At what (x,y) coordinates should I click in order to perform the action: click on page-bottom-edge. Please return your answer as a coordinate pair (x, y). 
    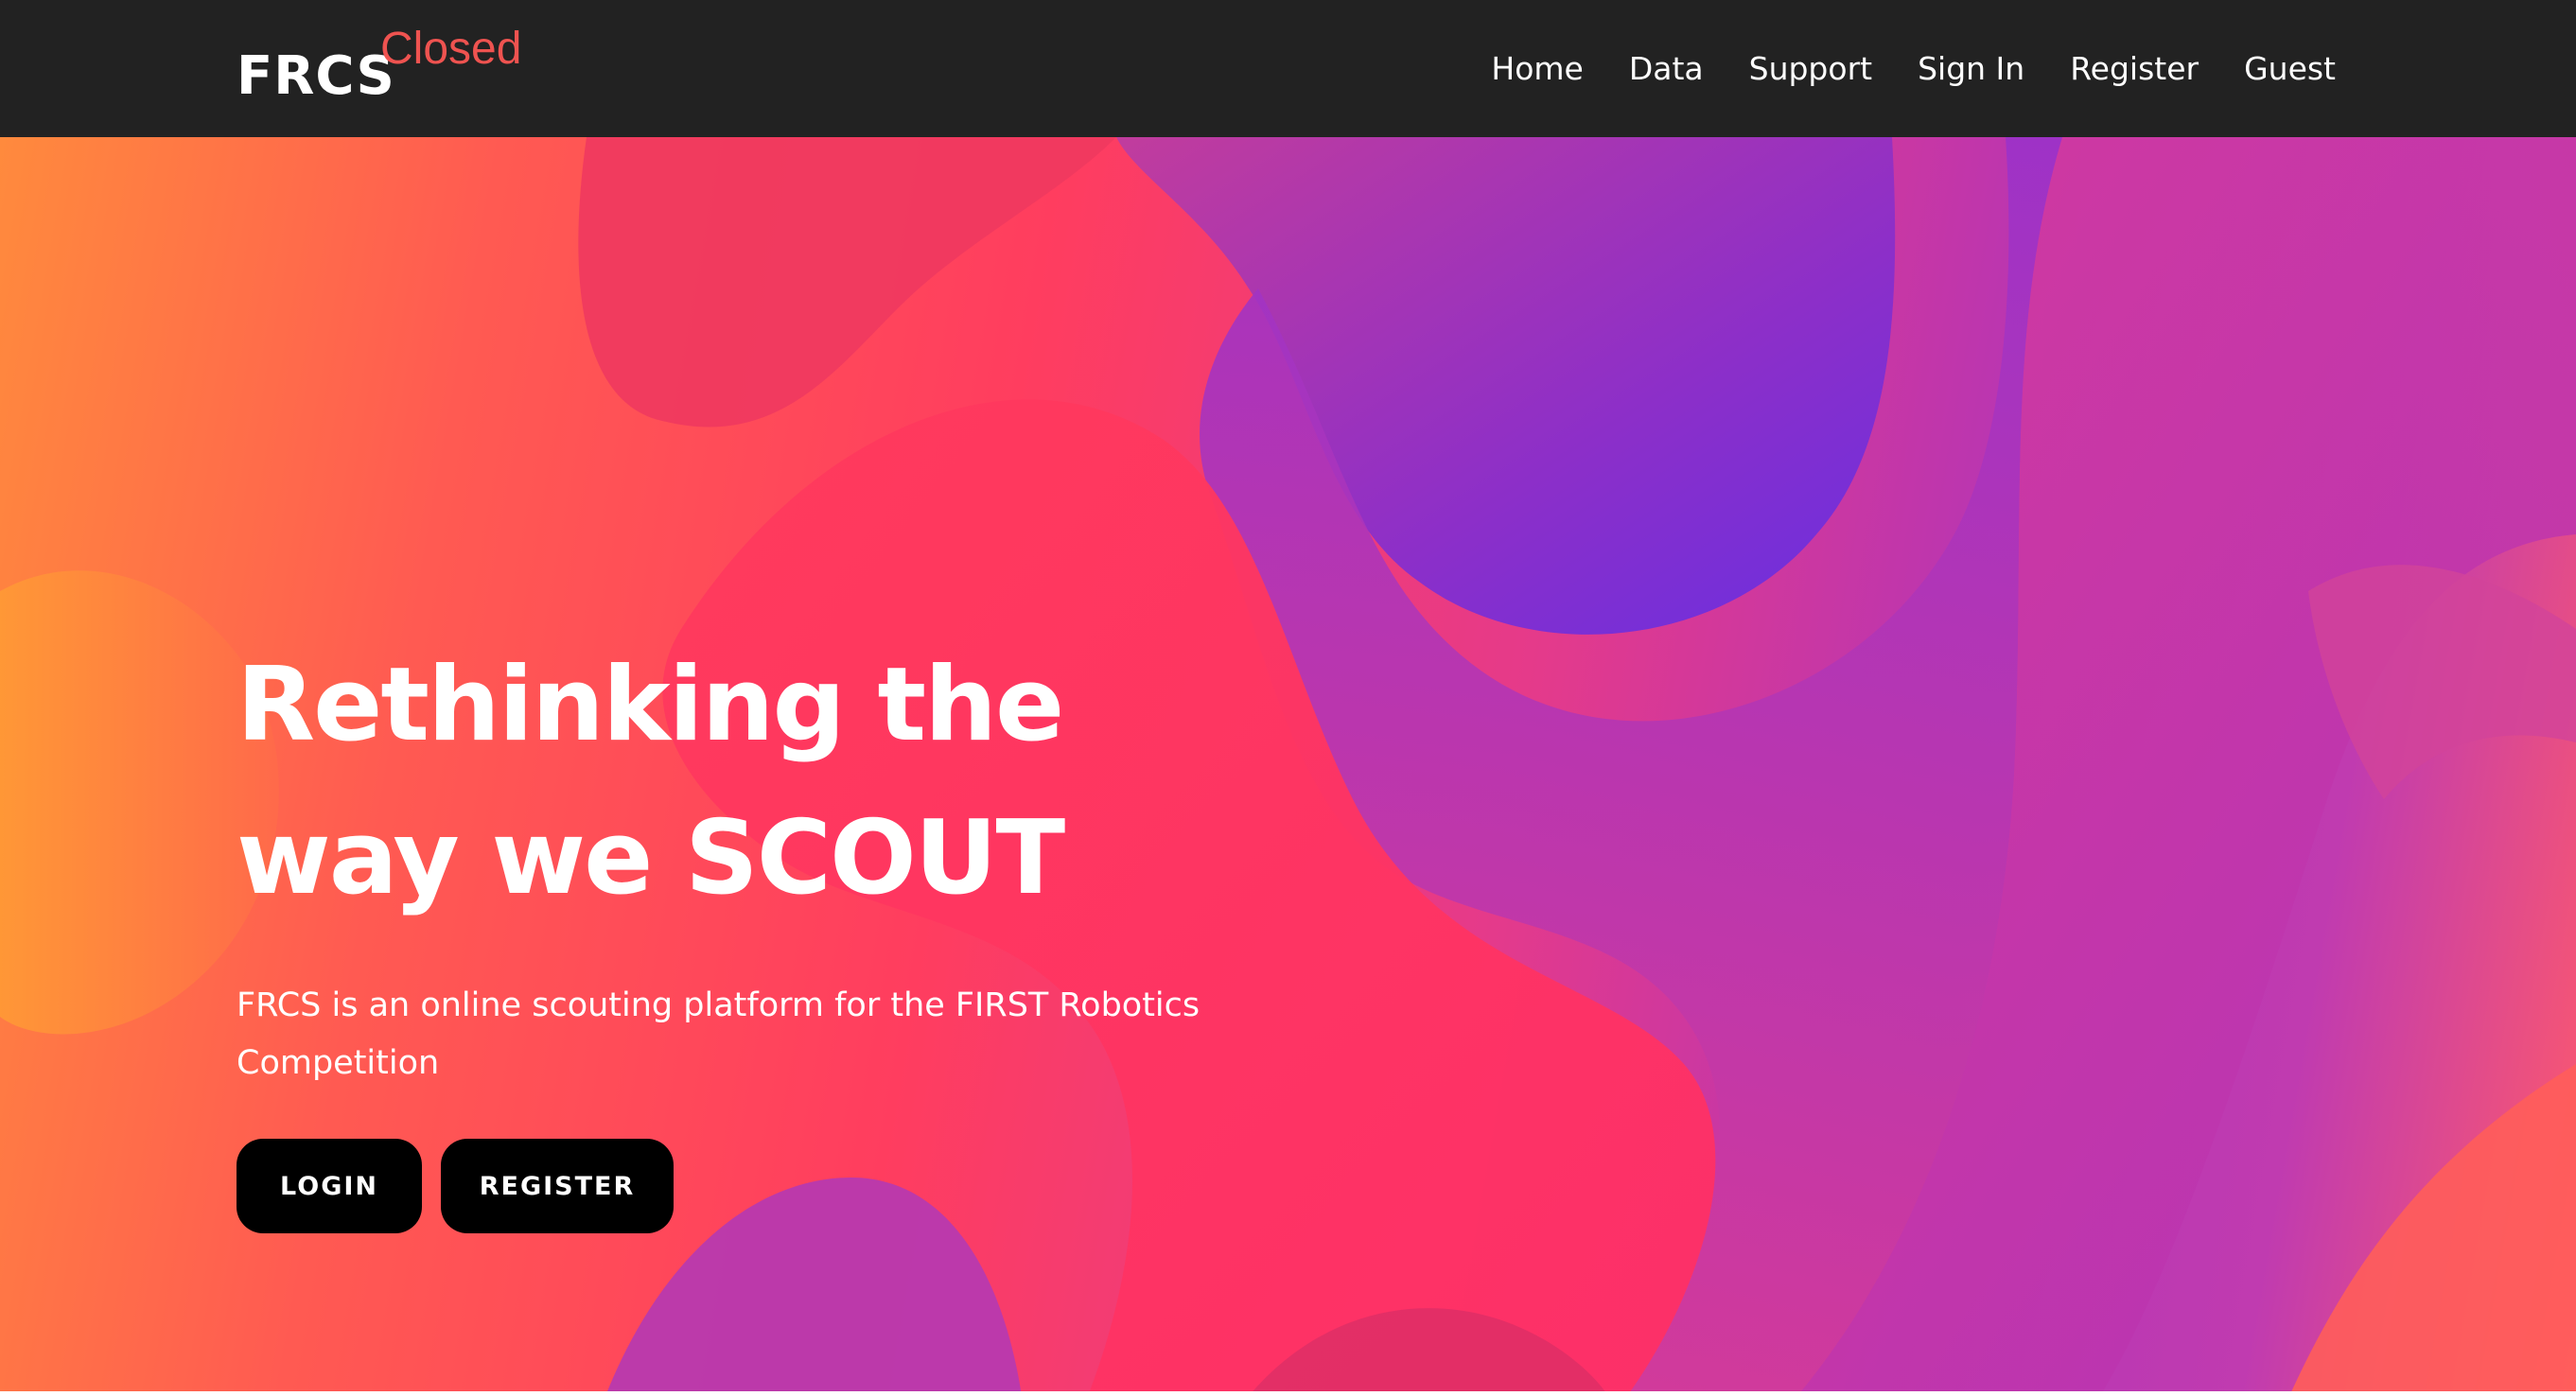
    Looking at the image, I should click on (1288, 1394).